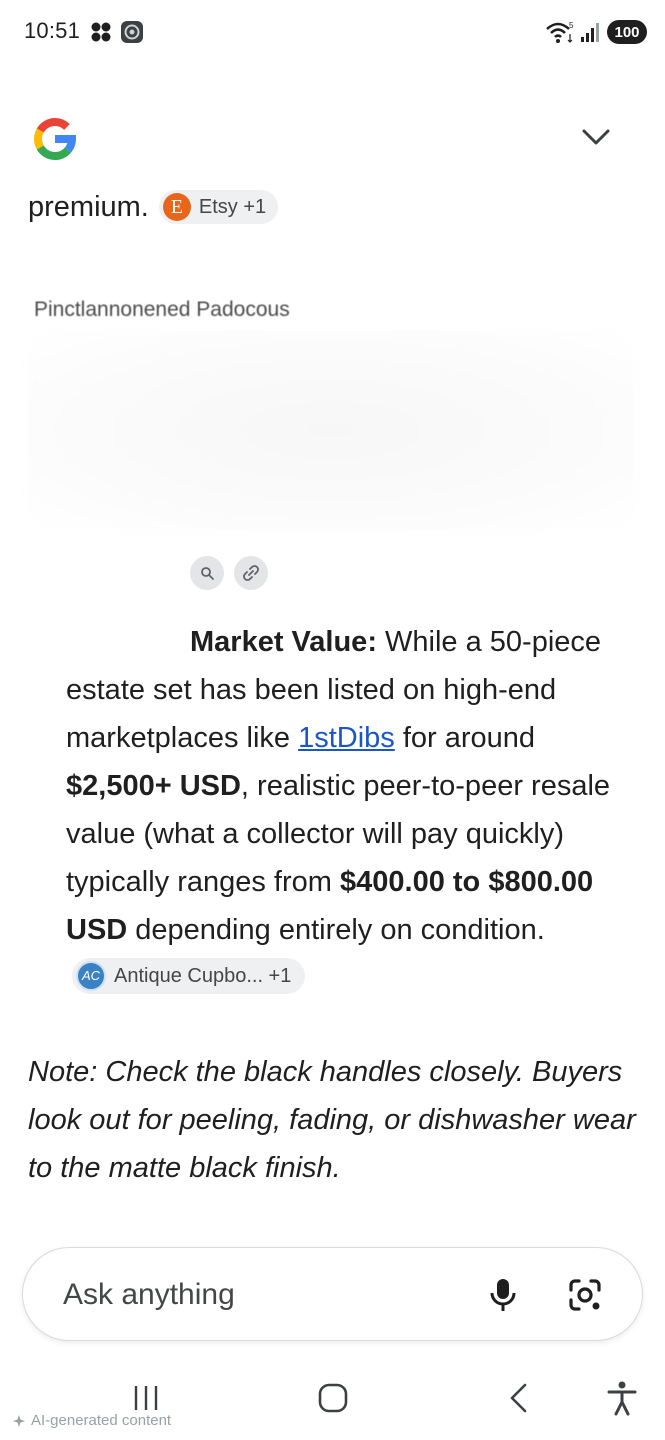 The width and height of the screenshot is (665, 1440). Describe the element at coordinates (162, 309) in the screenshot. I see `blurred-title: Pinctlannonened Padocous` at that location.